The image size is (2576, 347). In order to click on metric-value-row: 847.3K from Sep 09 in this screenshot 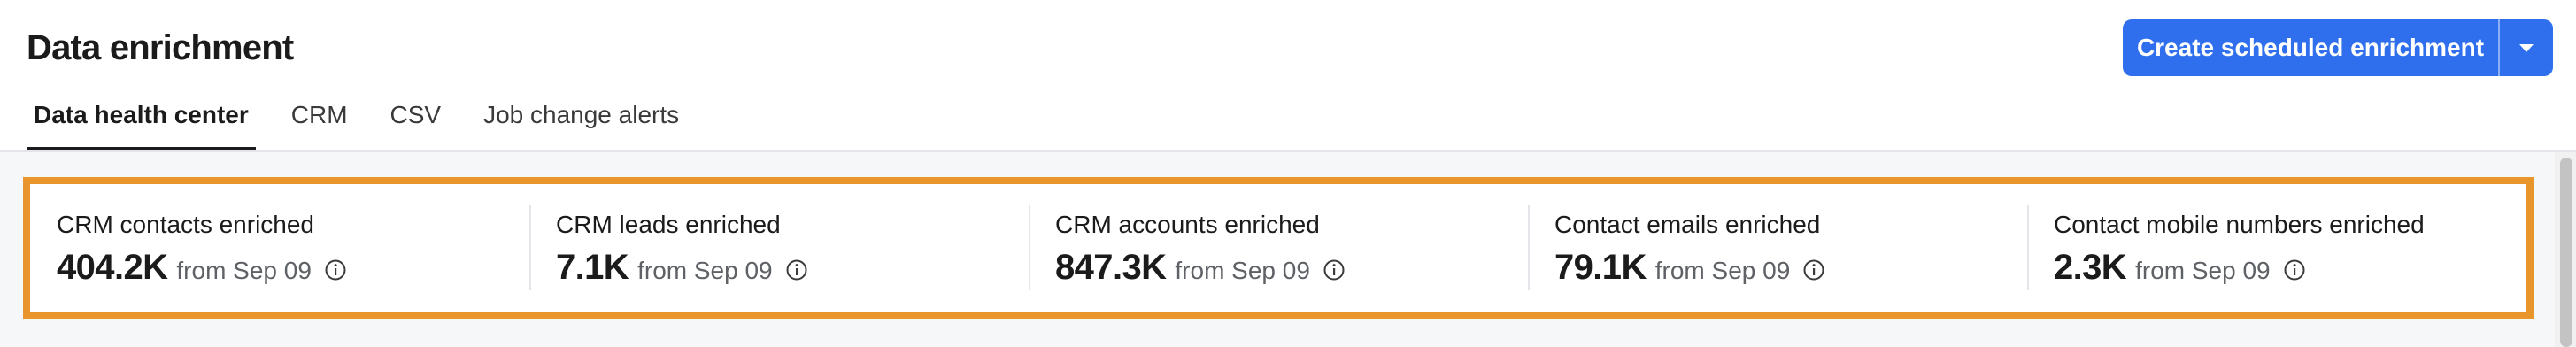, I will do `click(1200, 268)`.